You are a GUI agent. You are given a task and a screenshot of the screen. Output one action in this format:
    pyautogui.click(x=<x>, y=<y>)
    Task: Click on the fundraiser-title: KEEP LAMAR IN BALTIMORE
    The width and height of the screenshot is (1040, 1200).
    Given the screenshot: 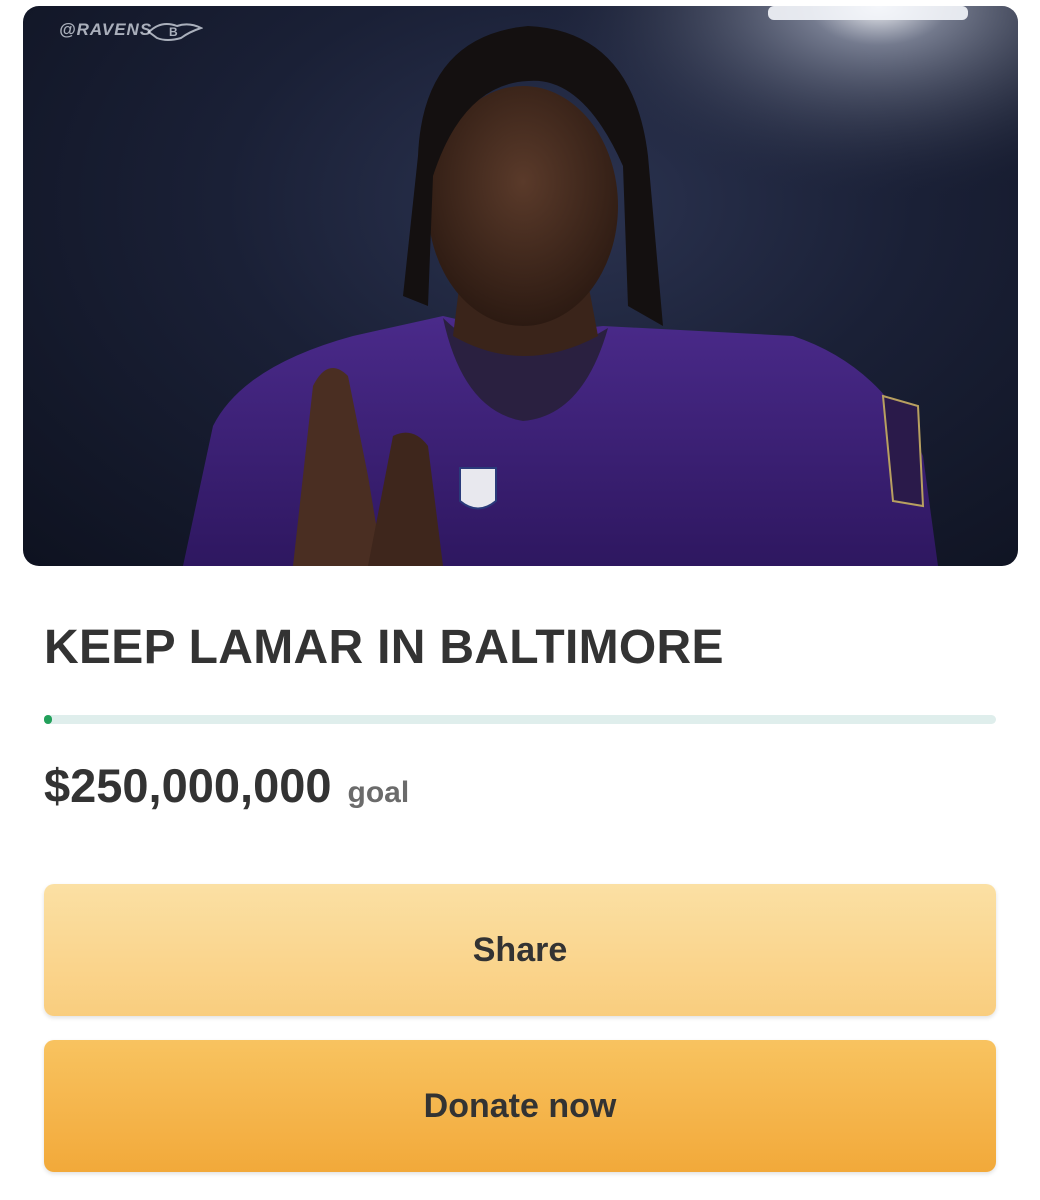 What is the action you would take?
    pyautogui.click(x=384, y=647)
    